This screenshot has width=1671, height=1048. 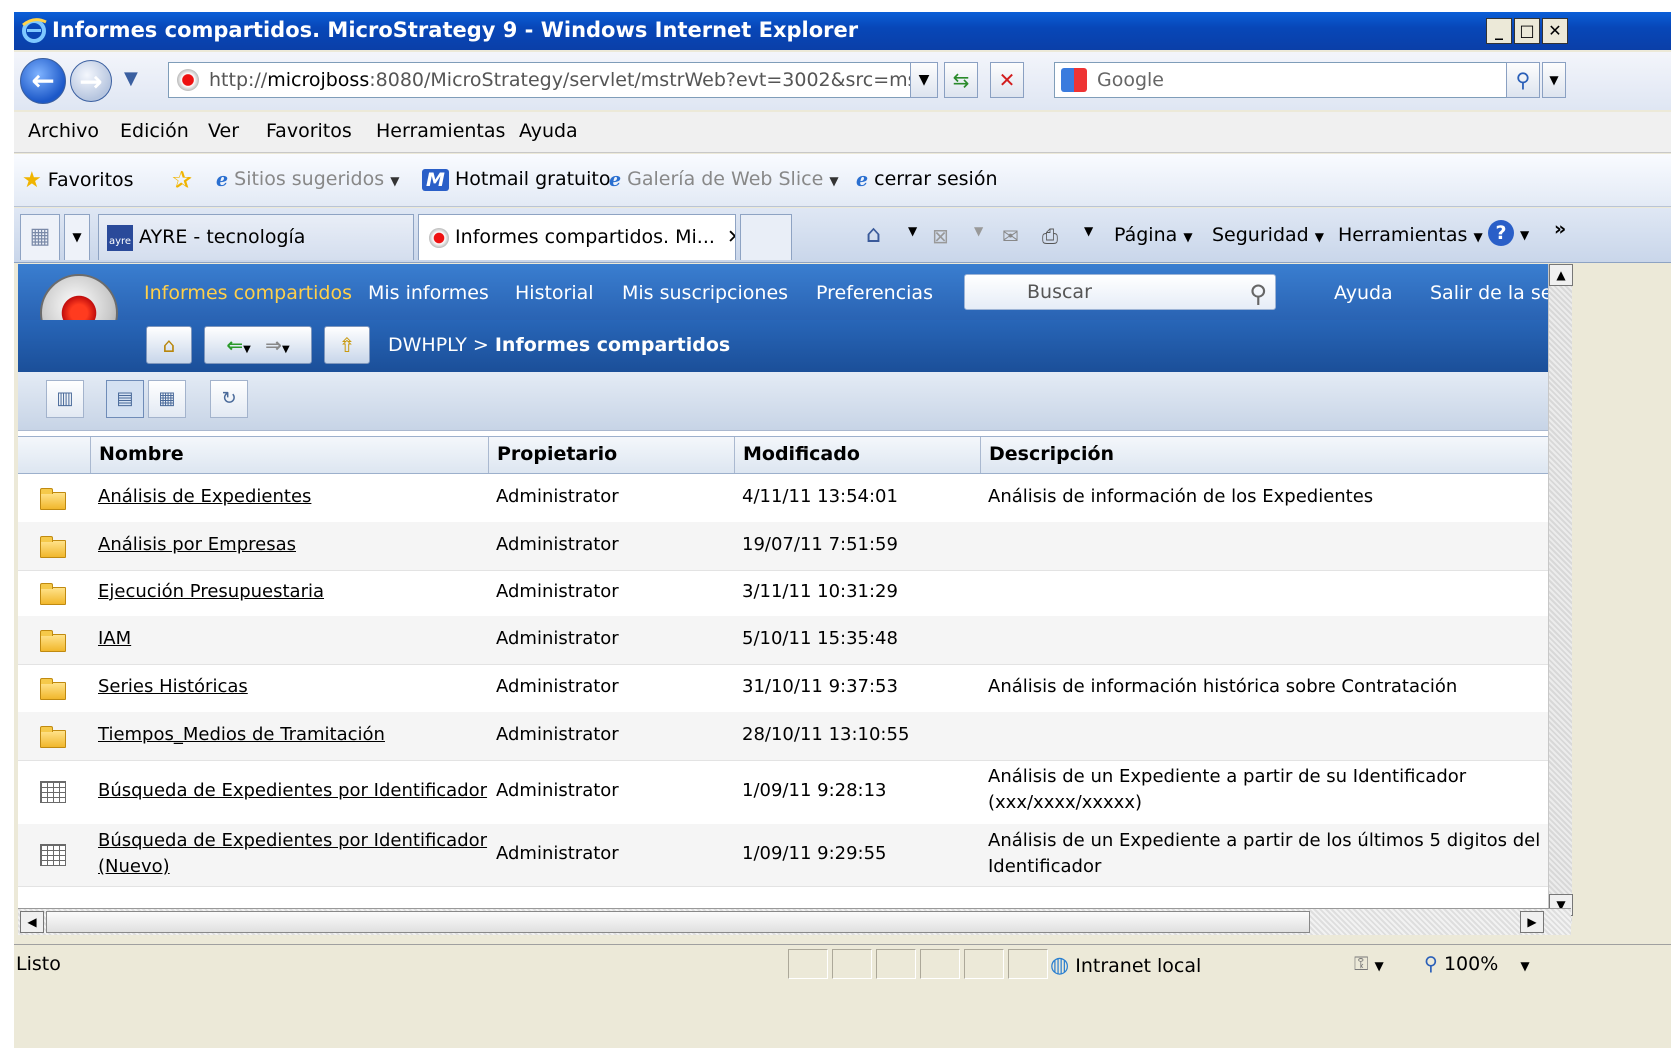 What do you see at coordinates (256, 237) in the screenshot?
I see `tab-ayre: ayre AYRE - tecnología` at bounding box center [256, 237].